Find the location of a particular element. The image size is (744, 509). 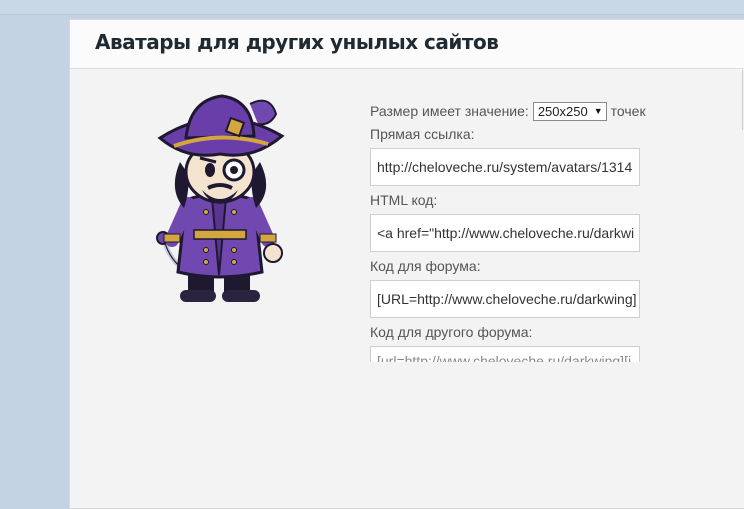

html-code-field: <a href="http://www.cheloveche.ru/darkwi is located at coordinates (505, 233).